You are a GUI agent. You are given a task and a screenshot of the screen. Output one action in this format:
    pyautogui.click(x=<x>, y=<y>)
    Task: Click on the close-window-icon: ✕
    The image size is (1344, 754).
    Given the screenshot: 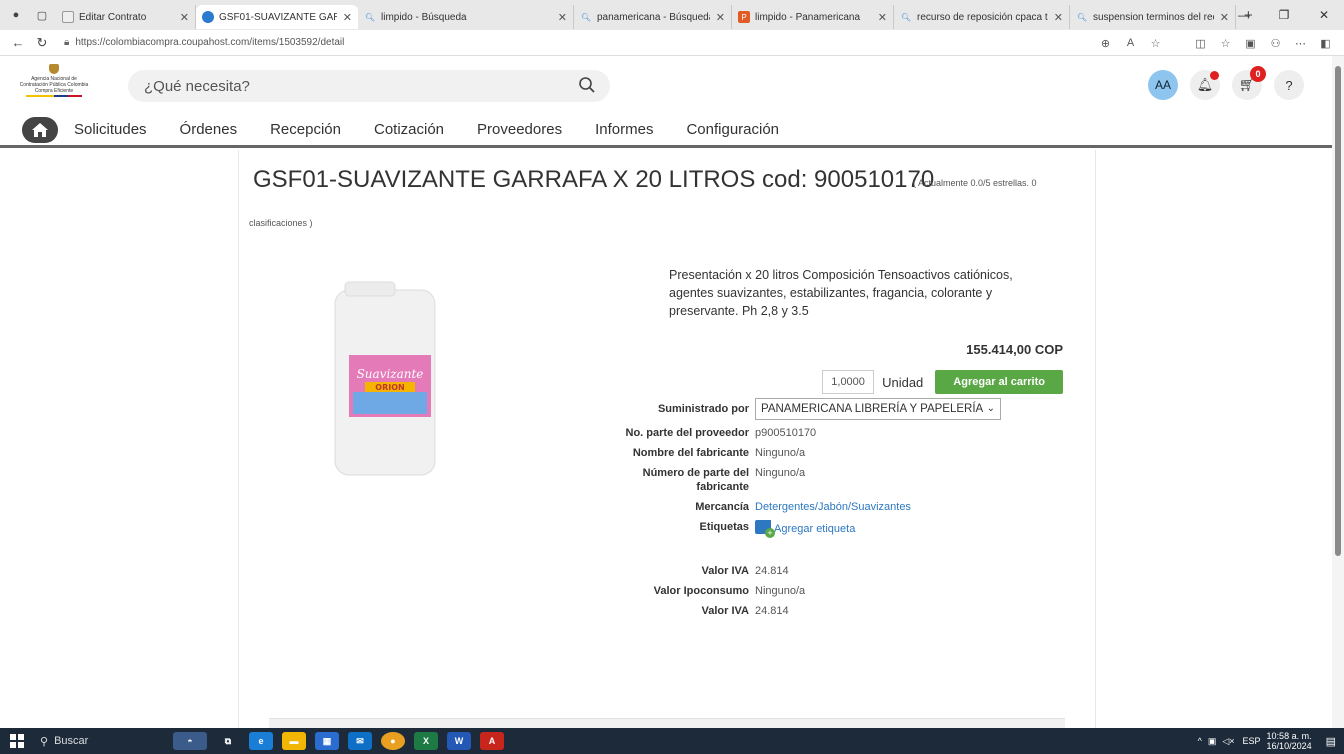 What is the action you would take?
    pyautogui.click(x=1324, y=15)
    